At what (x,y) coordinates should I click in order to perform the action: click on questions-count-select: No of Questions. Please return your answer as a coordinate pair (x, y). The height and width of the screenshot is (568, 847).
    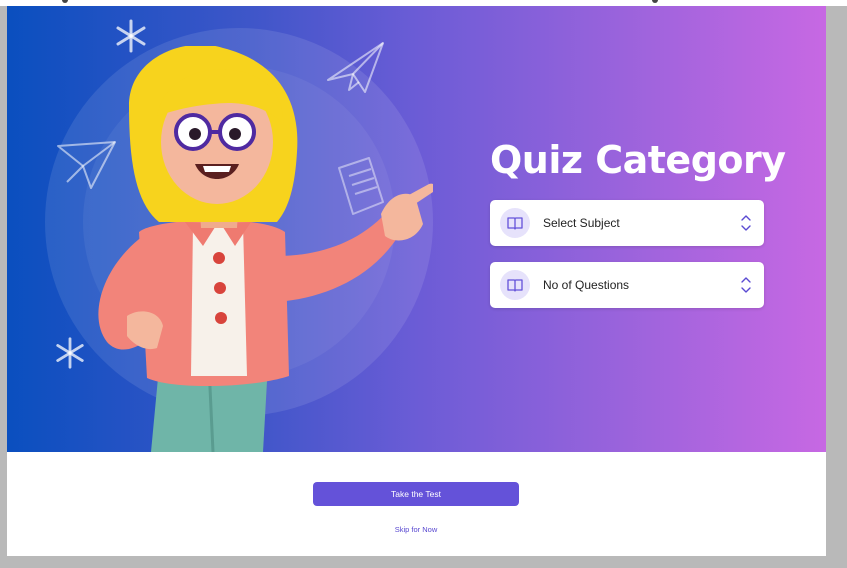
    Looking at the image, I should click on (627, 285).